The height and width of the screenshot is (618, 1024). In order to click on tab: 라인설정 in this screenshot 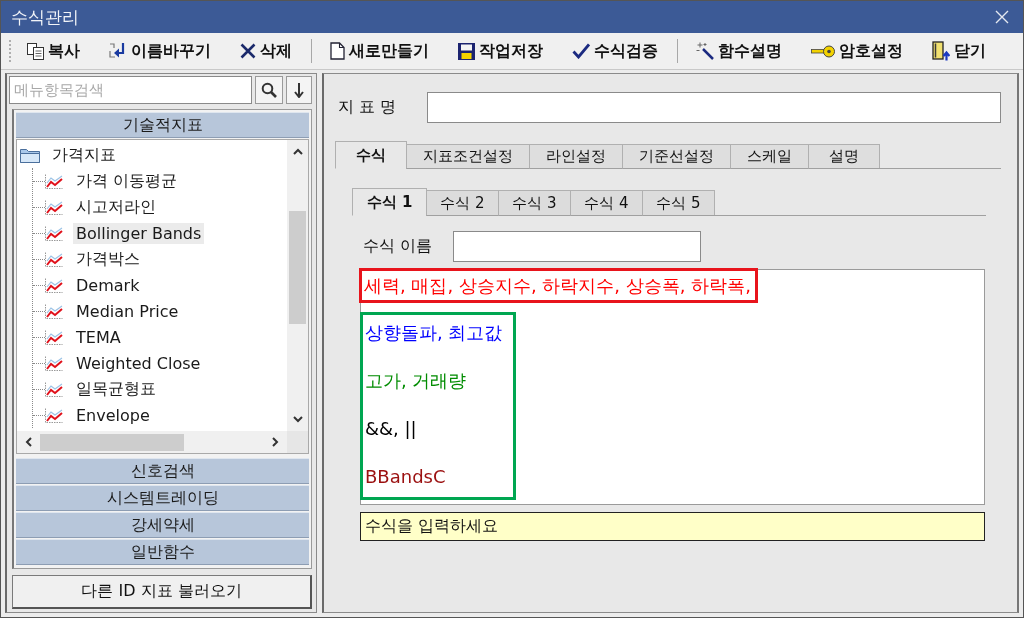, I will do `click(576, 156)`.